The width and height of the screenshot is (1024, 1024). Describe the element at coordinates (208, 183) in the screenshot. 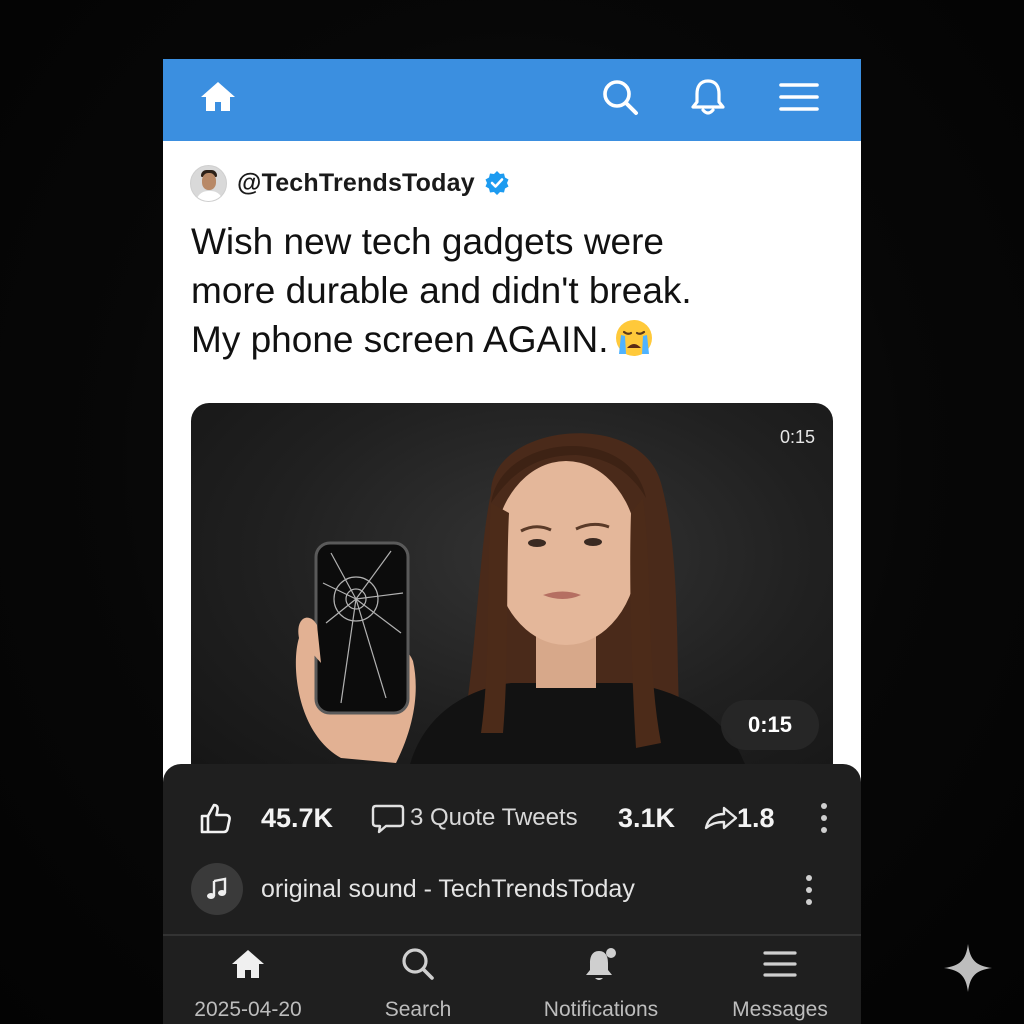

I see `avatar` at that location.